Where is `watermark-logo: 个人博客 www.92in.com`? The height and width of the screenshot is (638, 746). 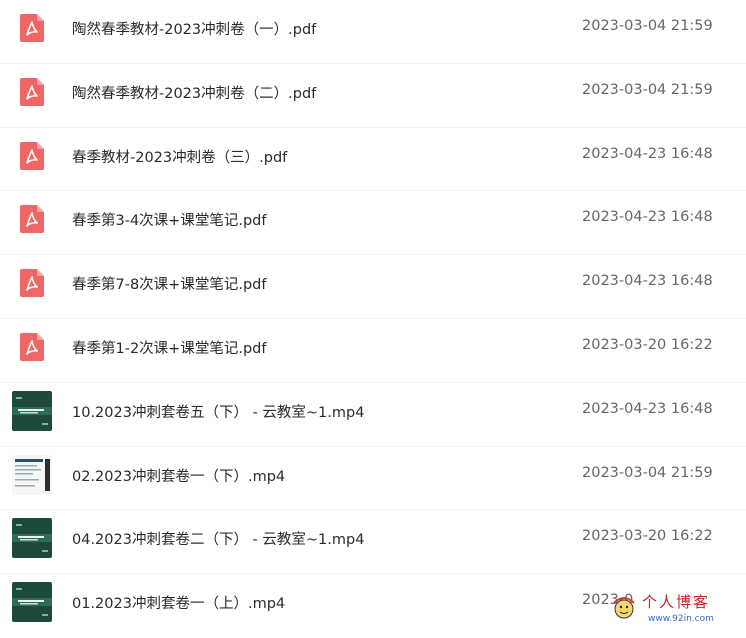
watermark-logo: 个人博客 www.92in.com is located at coordinates (675, 607).